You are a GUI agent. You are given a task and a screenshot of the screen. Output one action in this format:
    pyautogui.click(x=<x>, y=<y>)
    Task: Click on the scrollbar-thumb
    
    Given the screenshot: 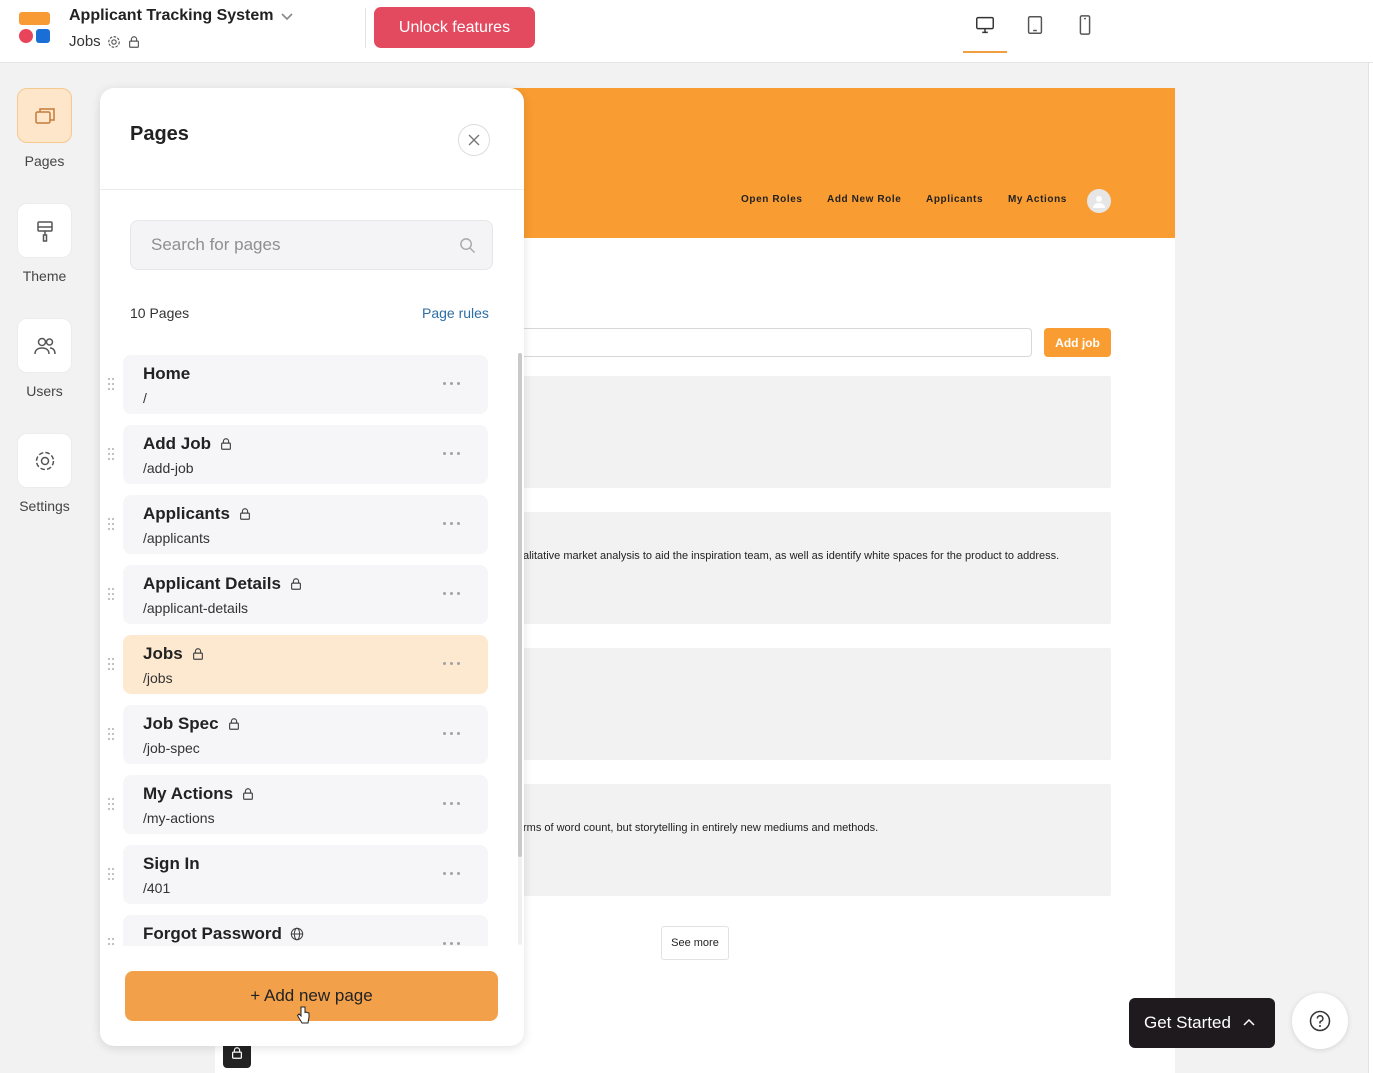 What is the action you would take?
    pyautogui.click(x=520, y=605)
    